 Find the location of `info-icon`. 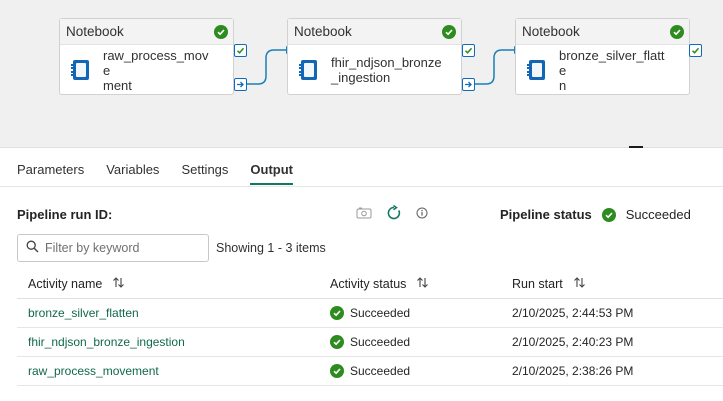

info-icon is located at coordinates (422, 214).